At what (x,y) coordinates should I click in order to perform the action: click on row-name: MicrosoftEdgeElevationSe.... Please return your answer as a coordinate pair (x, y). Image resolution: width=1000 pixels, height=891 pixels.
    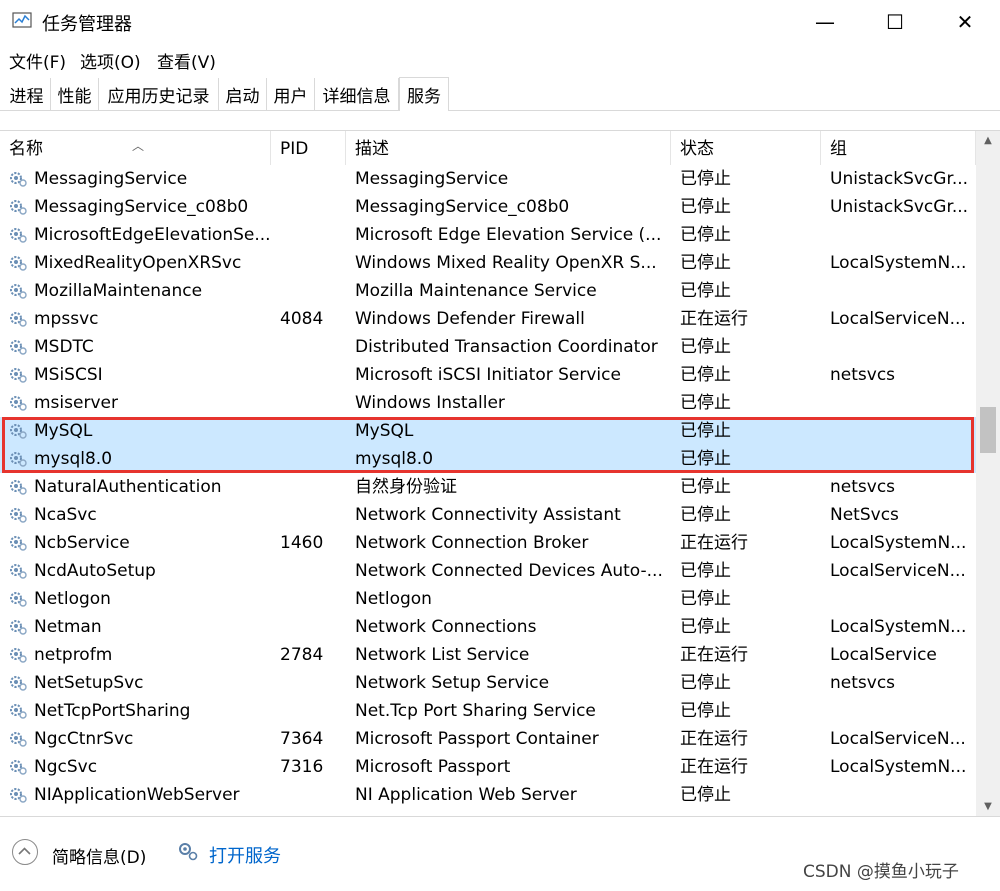
    Looking at the image, I should click on (152, 235).